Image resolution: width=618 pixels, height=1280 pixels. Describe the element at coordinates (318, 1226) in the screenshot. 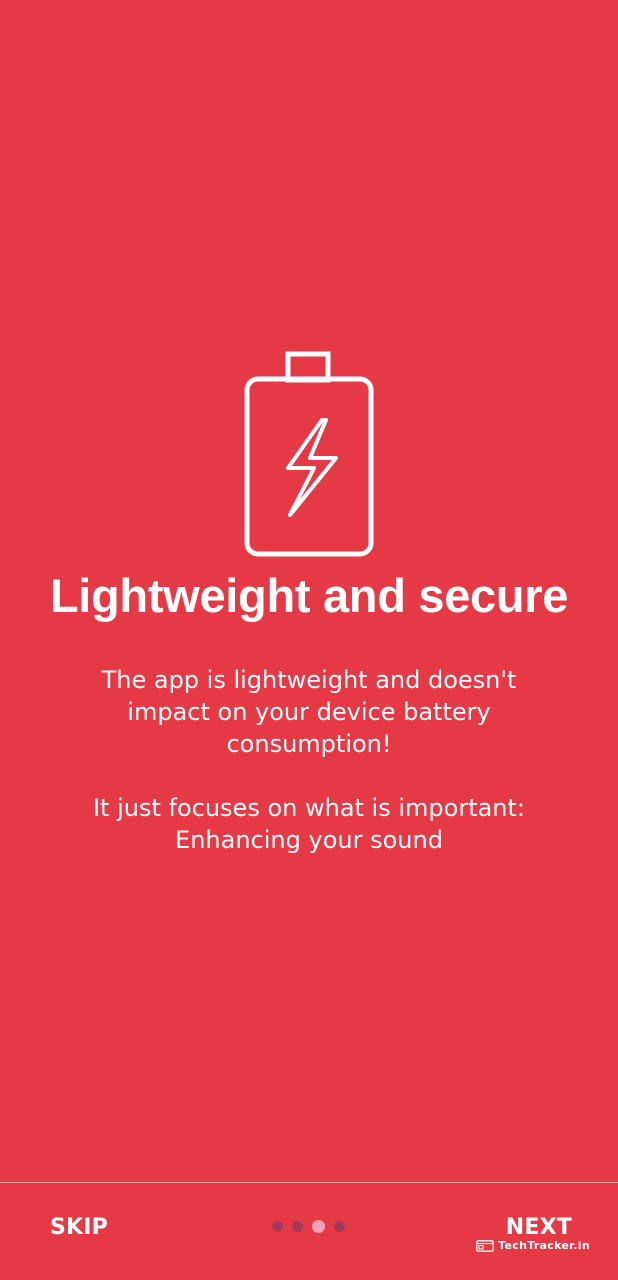

I see `page-dot-3-active` at that location.